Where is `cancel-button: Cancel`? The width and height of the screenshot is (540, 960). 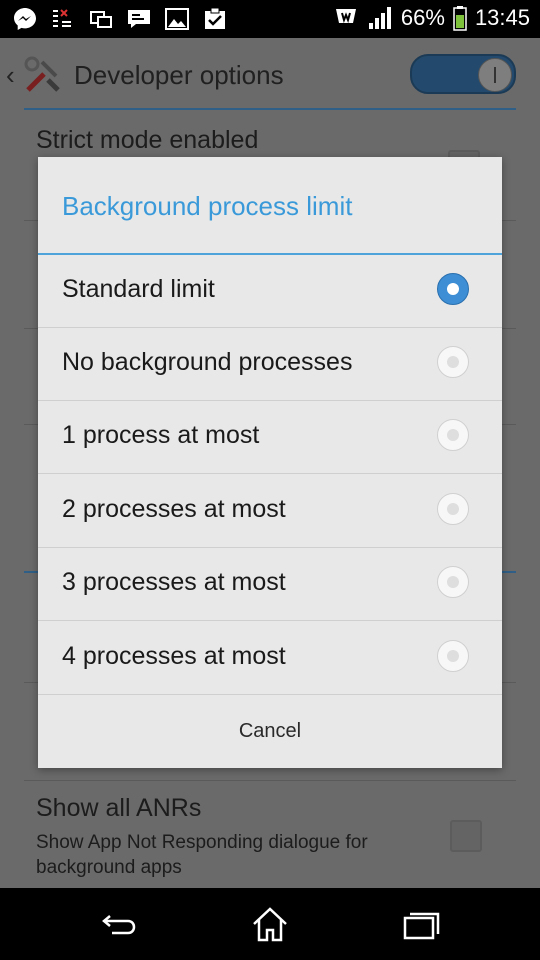
cancel-button: Cancel is located at coordinates (270, 731).